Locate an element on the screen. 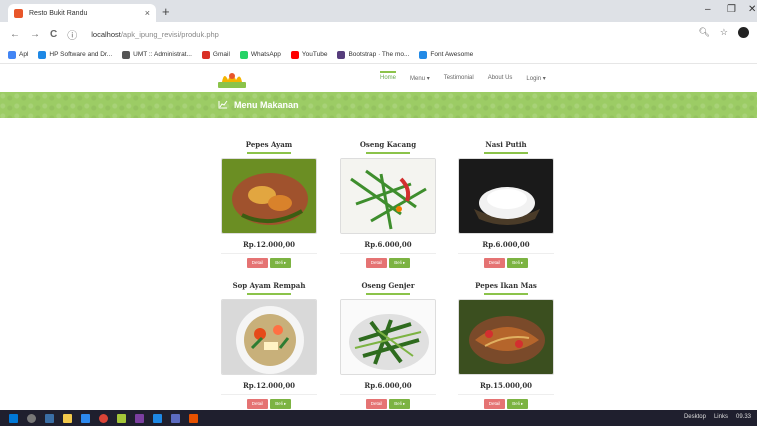 The height and width of the screenshot is (426, 757). resto-logo-icon is located at coordinates (232, 79).